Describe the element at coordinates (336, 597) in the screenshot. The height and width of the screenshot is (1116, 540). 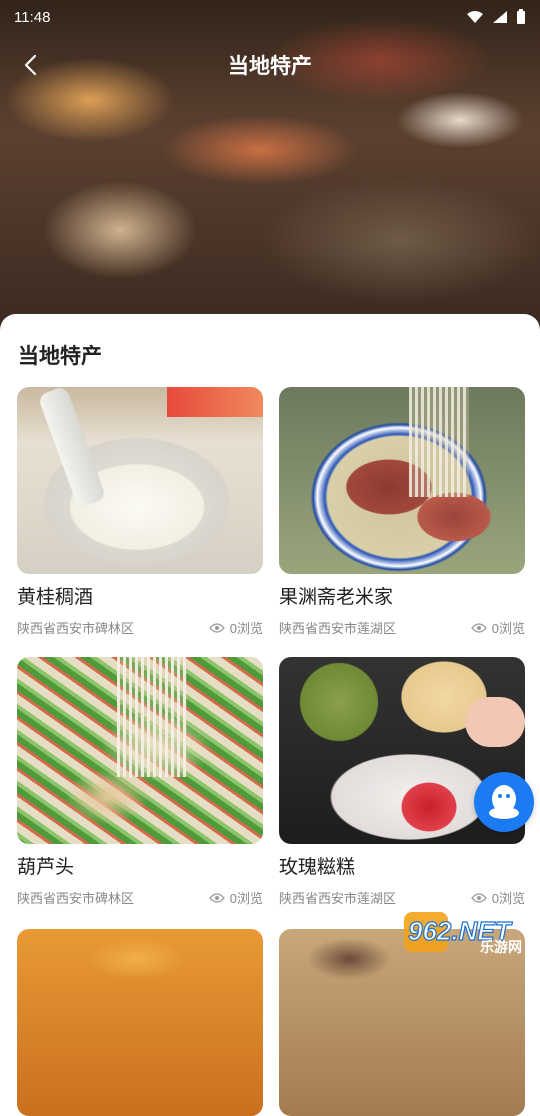
I see `specialty-name: 果渊斋老米家` at that location.